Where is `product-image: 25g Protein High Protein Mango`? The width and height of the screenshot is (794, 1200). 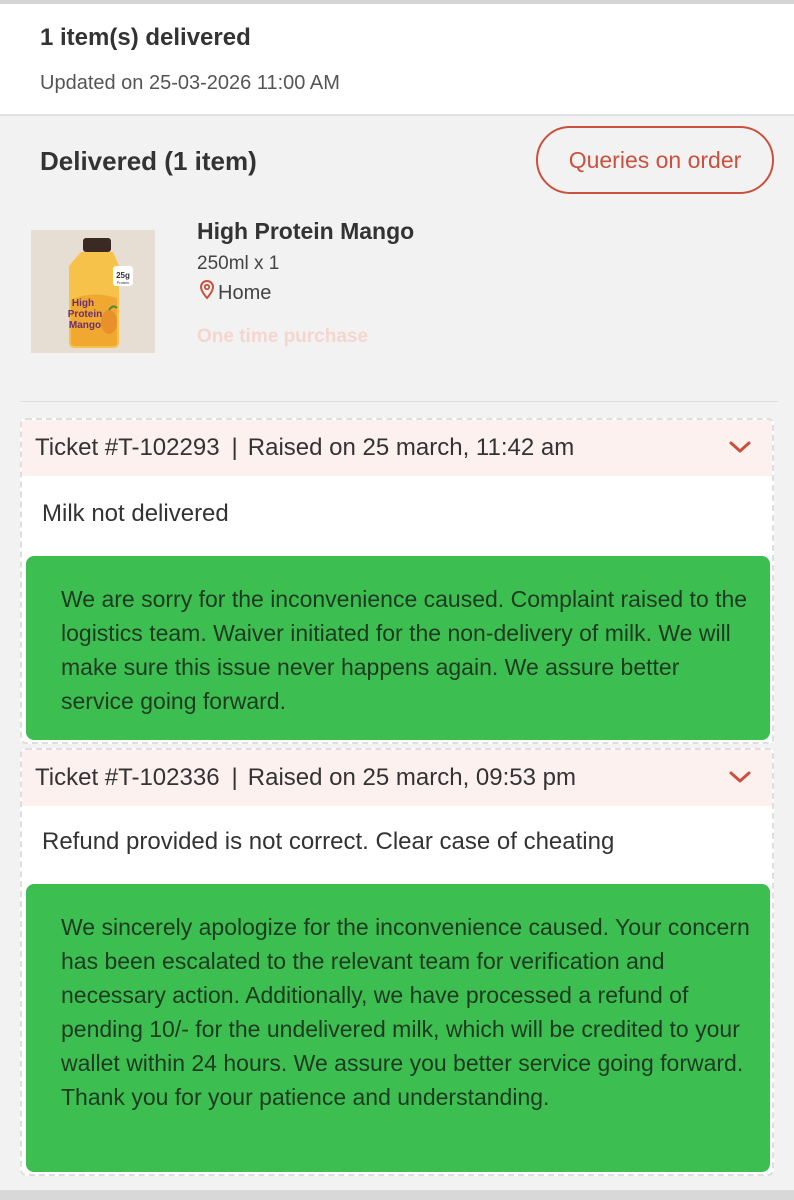
product-image: 25g Protein High Protein Mango is located at coordinates (93, 291).